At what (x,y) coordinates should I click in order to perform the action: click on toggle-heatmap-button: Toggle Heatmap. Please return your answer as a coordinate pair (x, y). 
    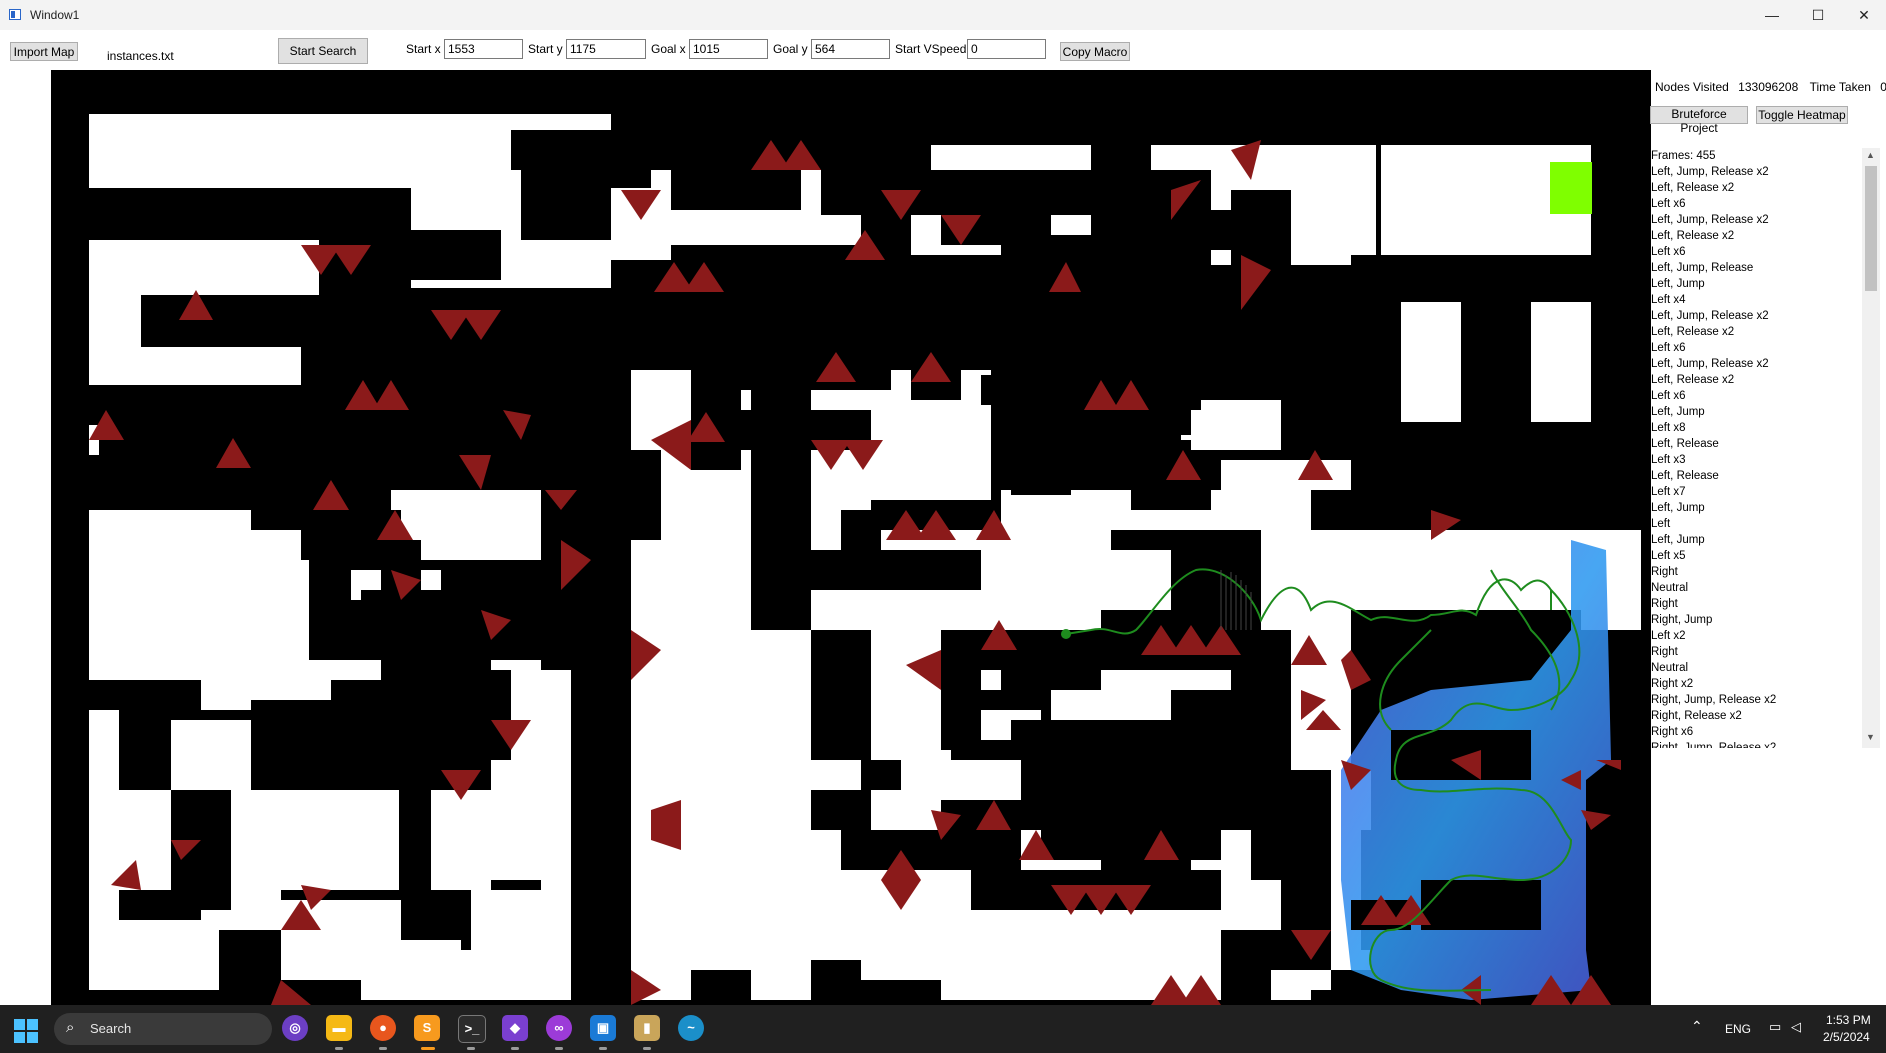
    Looking at the image, I should click on (1802, 115).